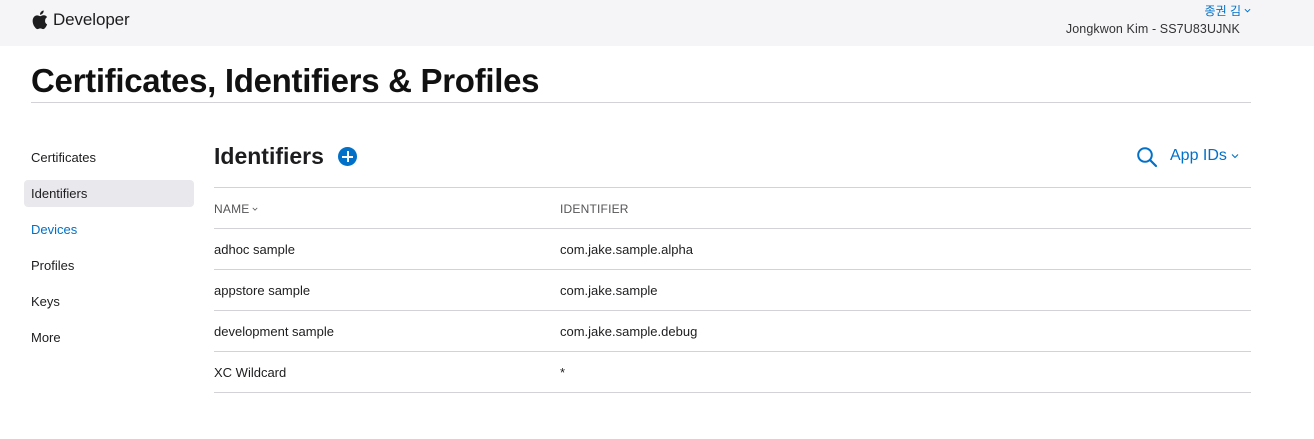  Describe the element at coordinates (269, 156) in the screenshot. I see `section-title: Identifiers` at that location.